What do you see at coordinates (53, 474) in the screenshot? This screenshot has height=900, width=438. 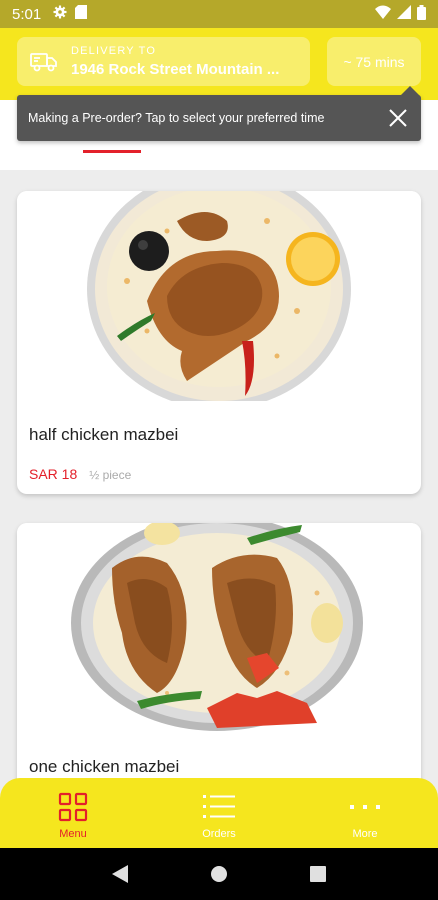 I see `menu-item-price: SAR 18` at bounding box center [53, 474].